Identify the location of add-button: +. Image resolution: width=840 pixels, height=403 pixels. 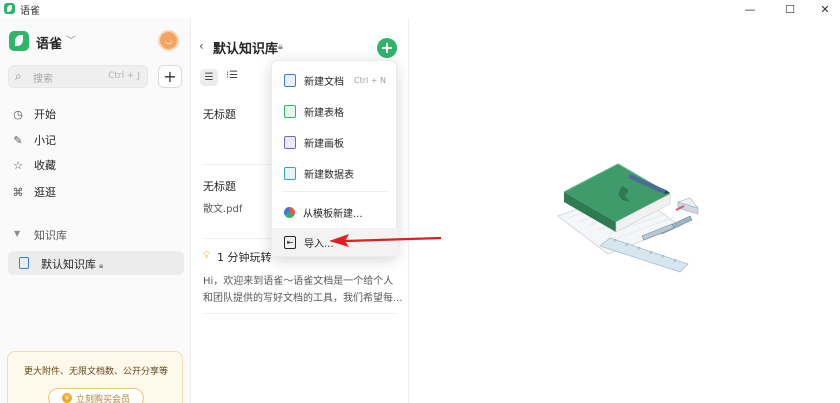
(170, 76).